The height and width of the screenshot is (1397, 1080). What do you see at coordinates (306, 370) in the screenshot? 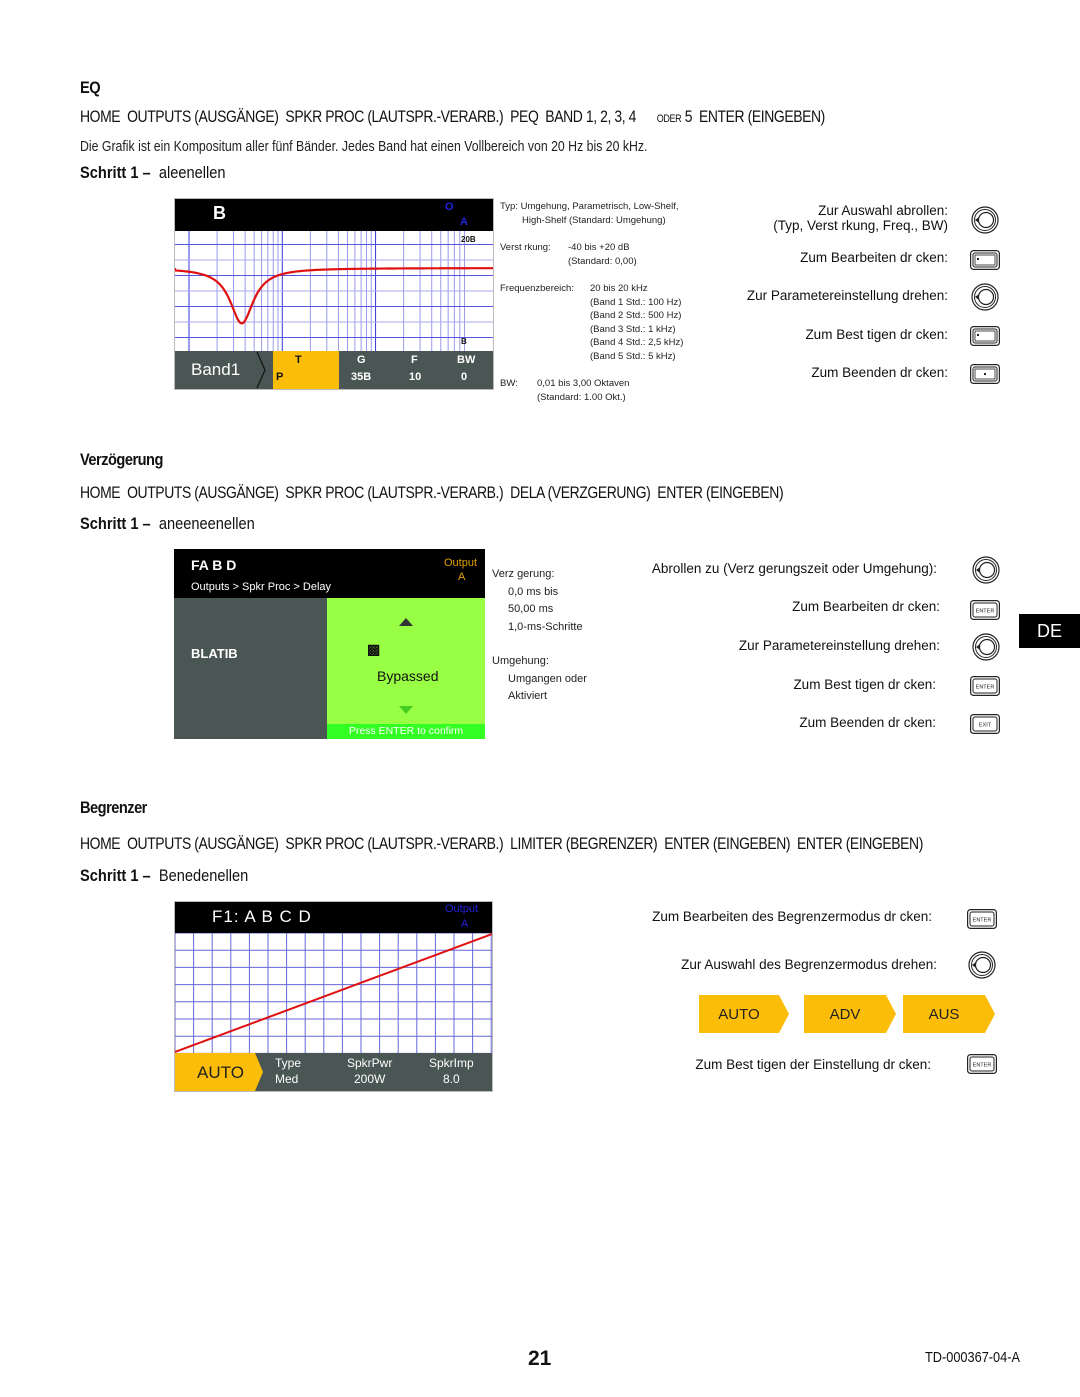
I see `param-type: T P` at bounding box center [306, 370].